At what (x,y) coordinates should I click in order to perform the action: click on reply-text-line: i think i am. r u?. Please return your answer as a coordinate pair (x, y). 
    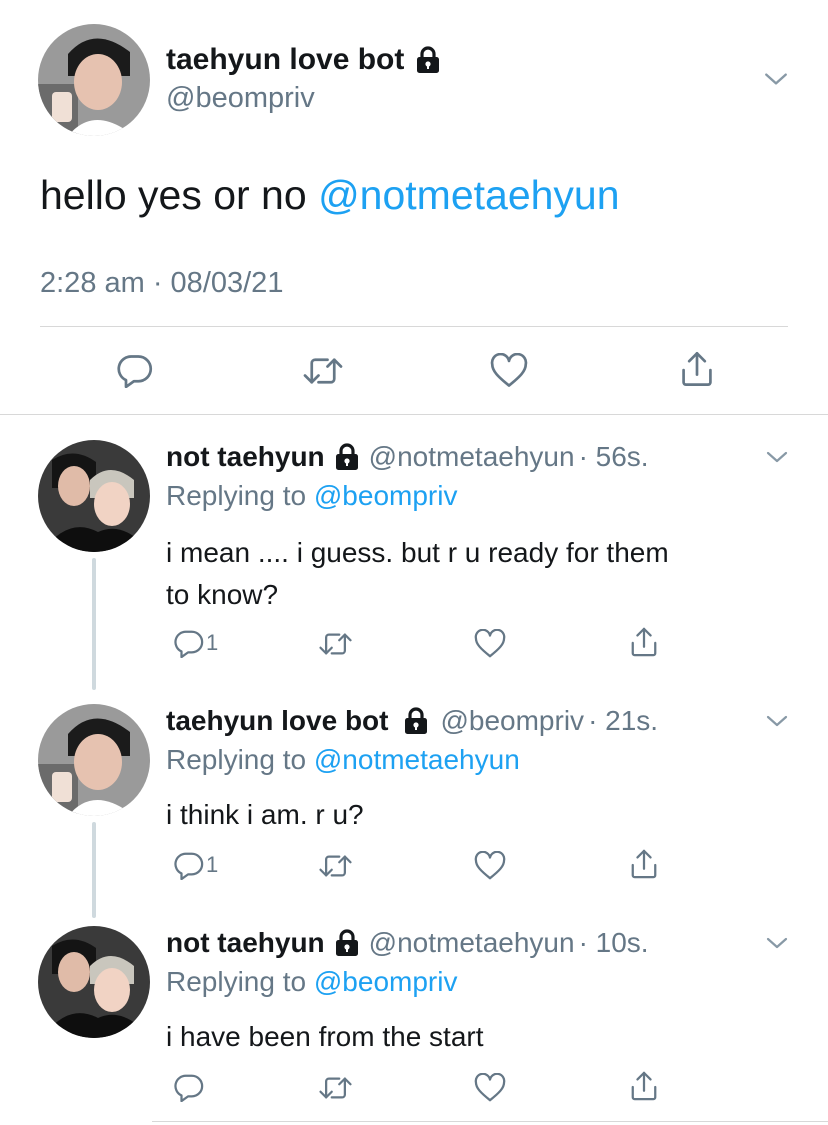
    Looking at the image, I should click on (265, 814).